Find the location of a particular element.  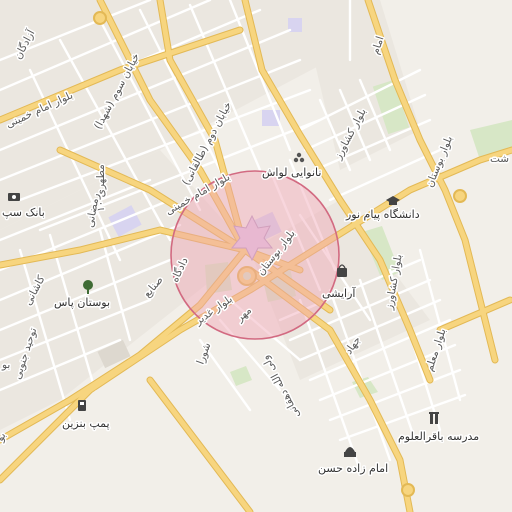

poi-label-beauty: آرایشی is located at coordinates (339, 293).